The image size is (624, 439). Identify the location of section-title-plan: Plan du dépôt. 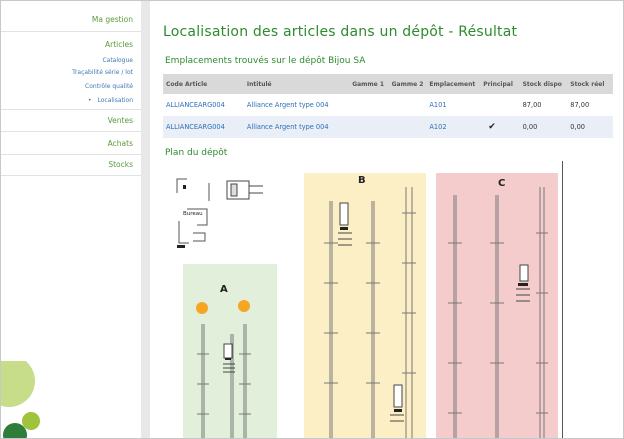
(196, 153).